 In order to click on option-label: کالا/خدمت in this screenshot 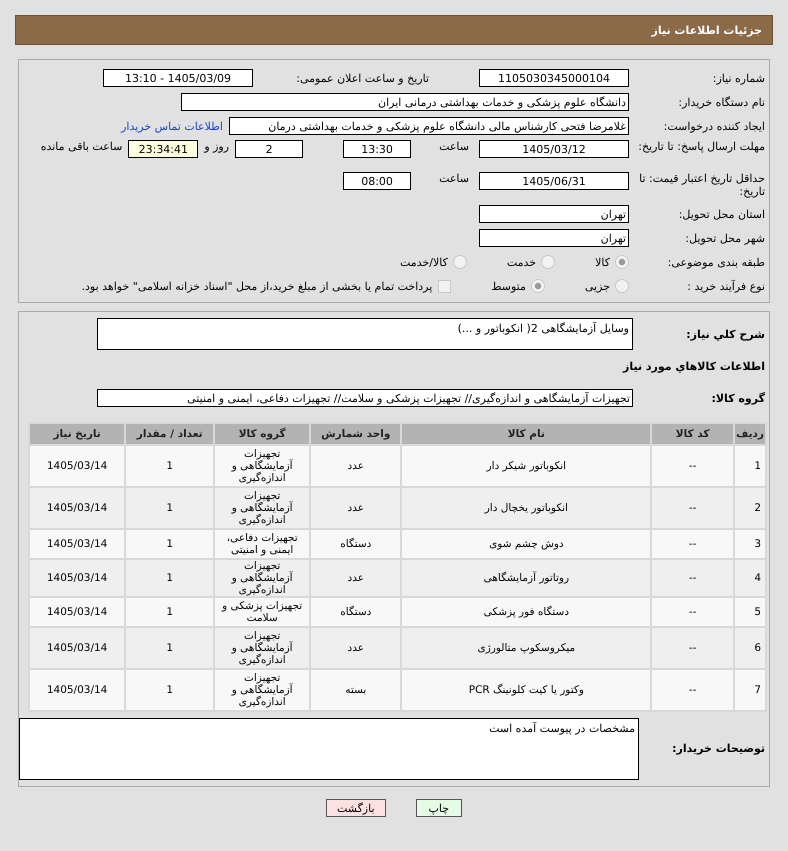, I will do `click(424, 262)`.